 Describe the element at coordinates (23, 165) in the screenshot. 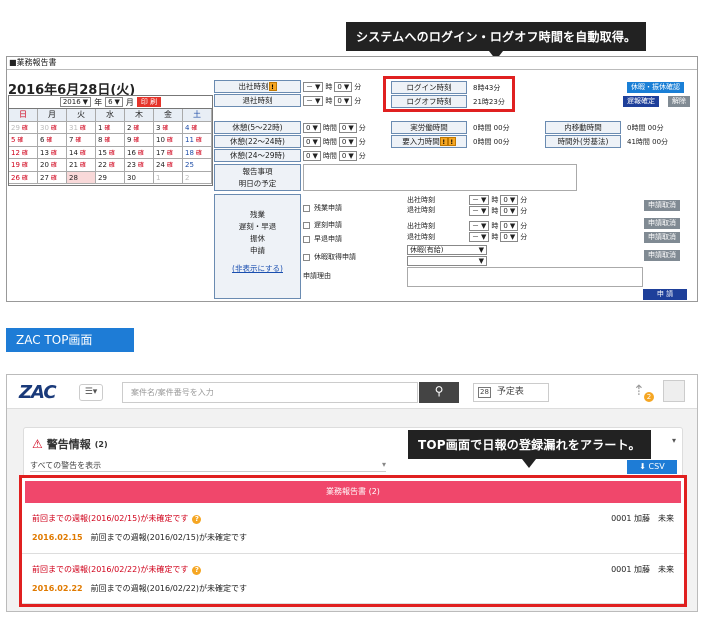

I see `calendar-day: 19 確` at that location.